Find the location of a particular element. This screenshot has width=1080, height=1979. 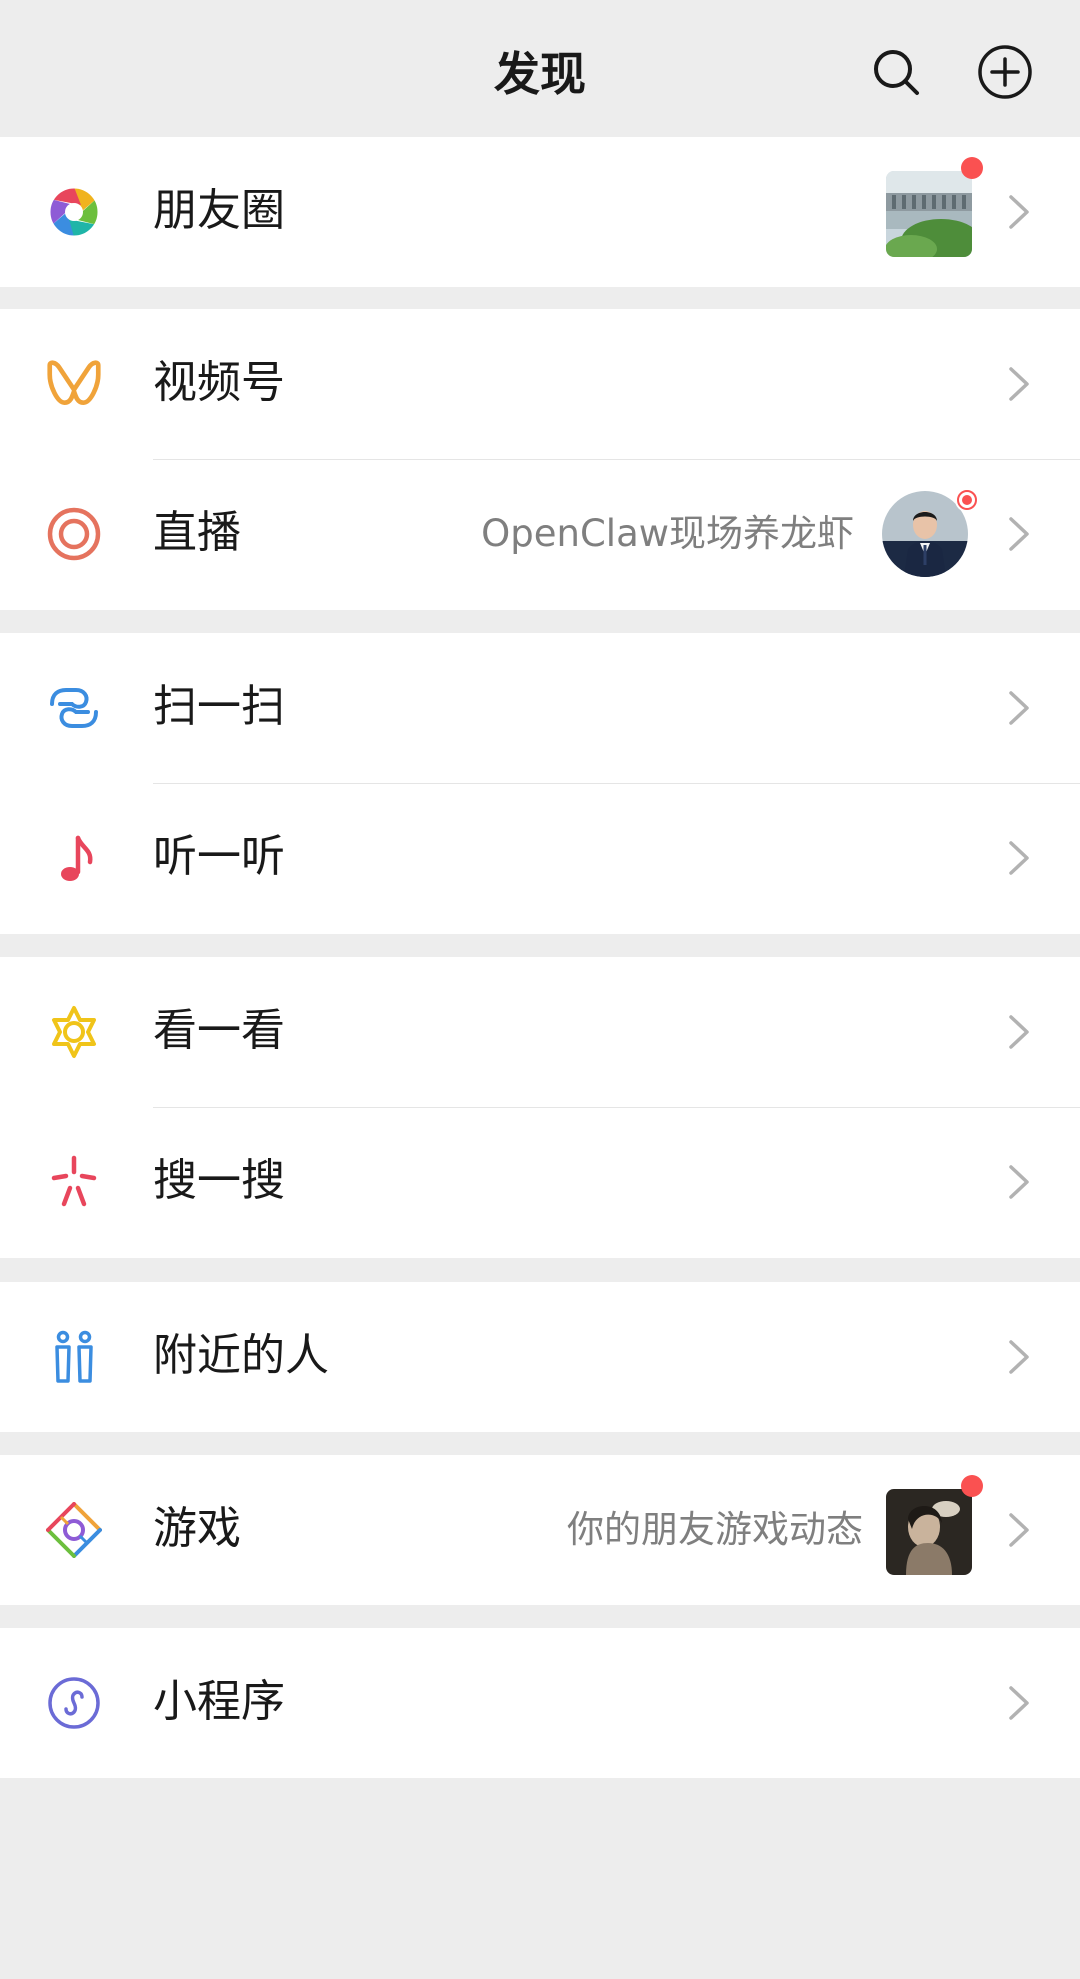

live-label: 直播 is located at coordinates (197, 532).